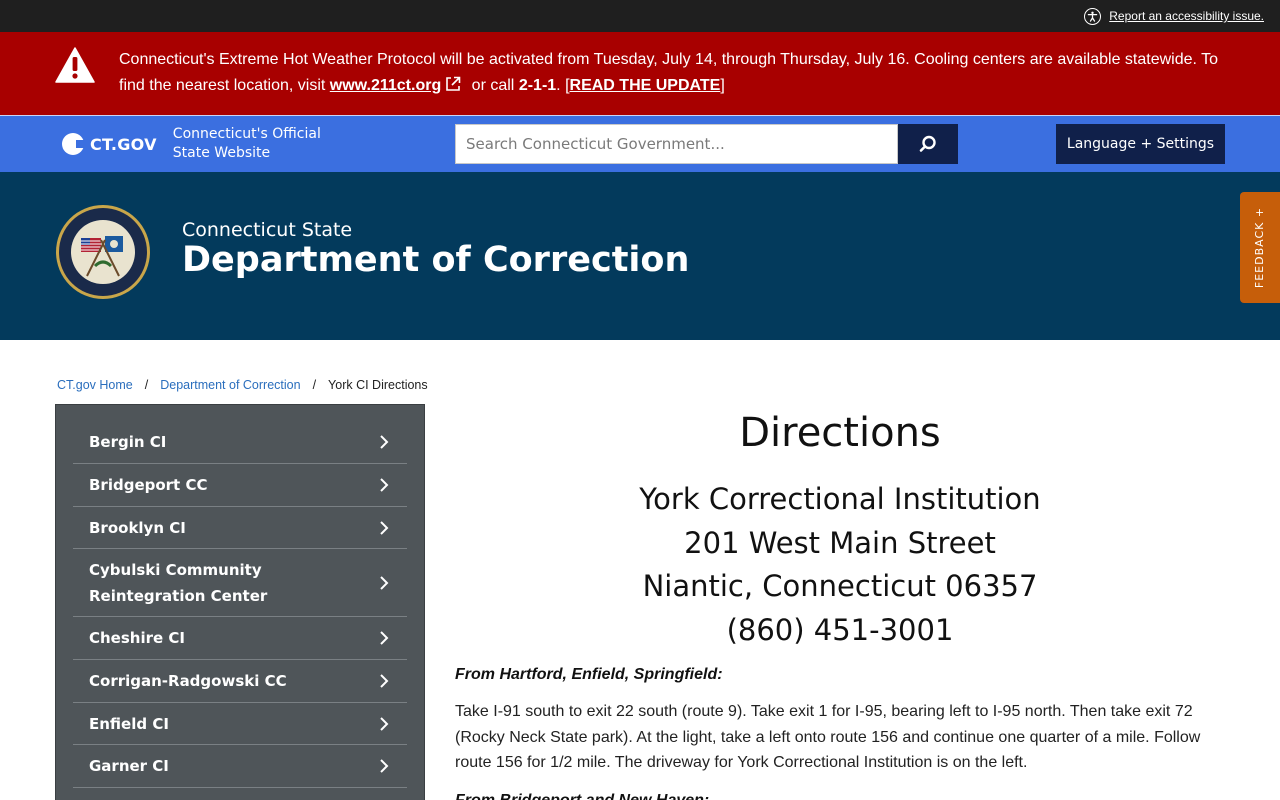 Image resolution: width=1280 pixels, height=800 pixels. I want to click on sidebar-item-cybulski-crc: Cybulski Community Reintegration Center, so click(240, 583).